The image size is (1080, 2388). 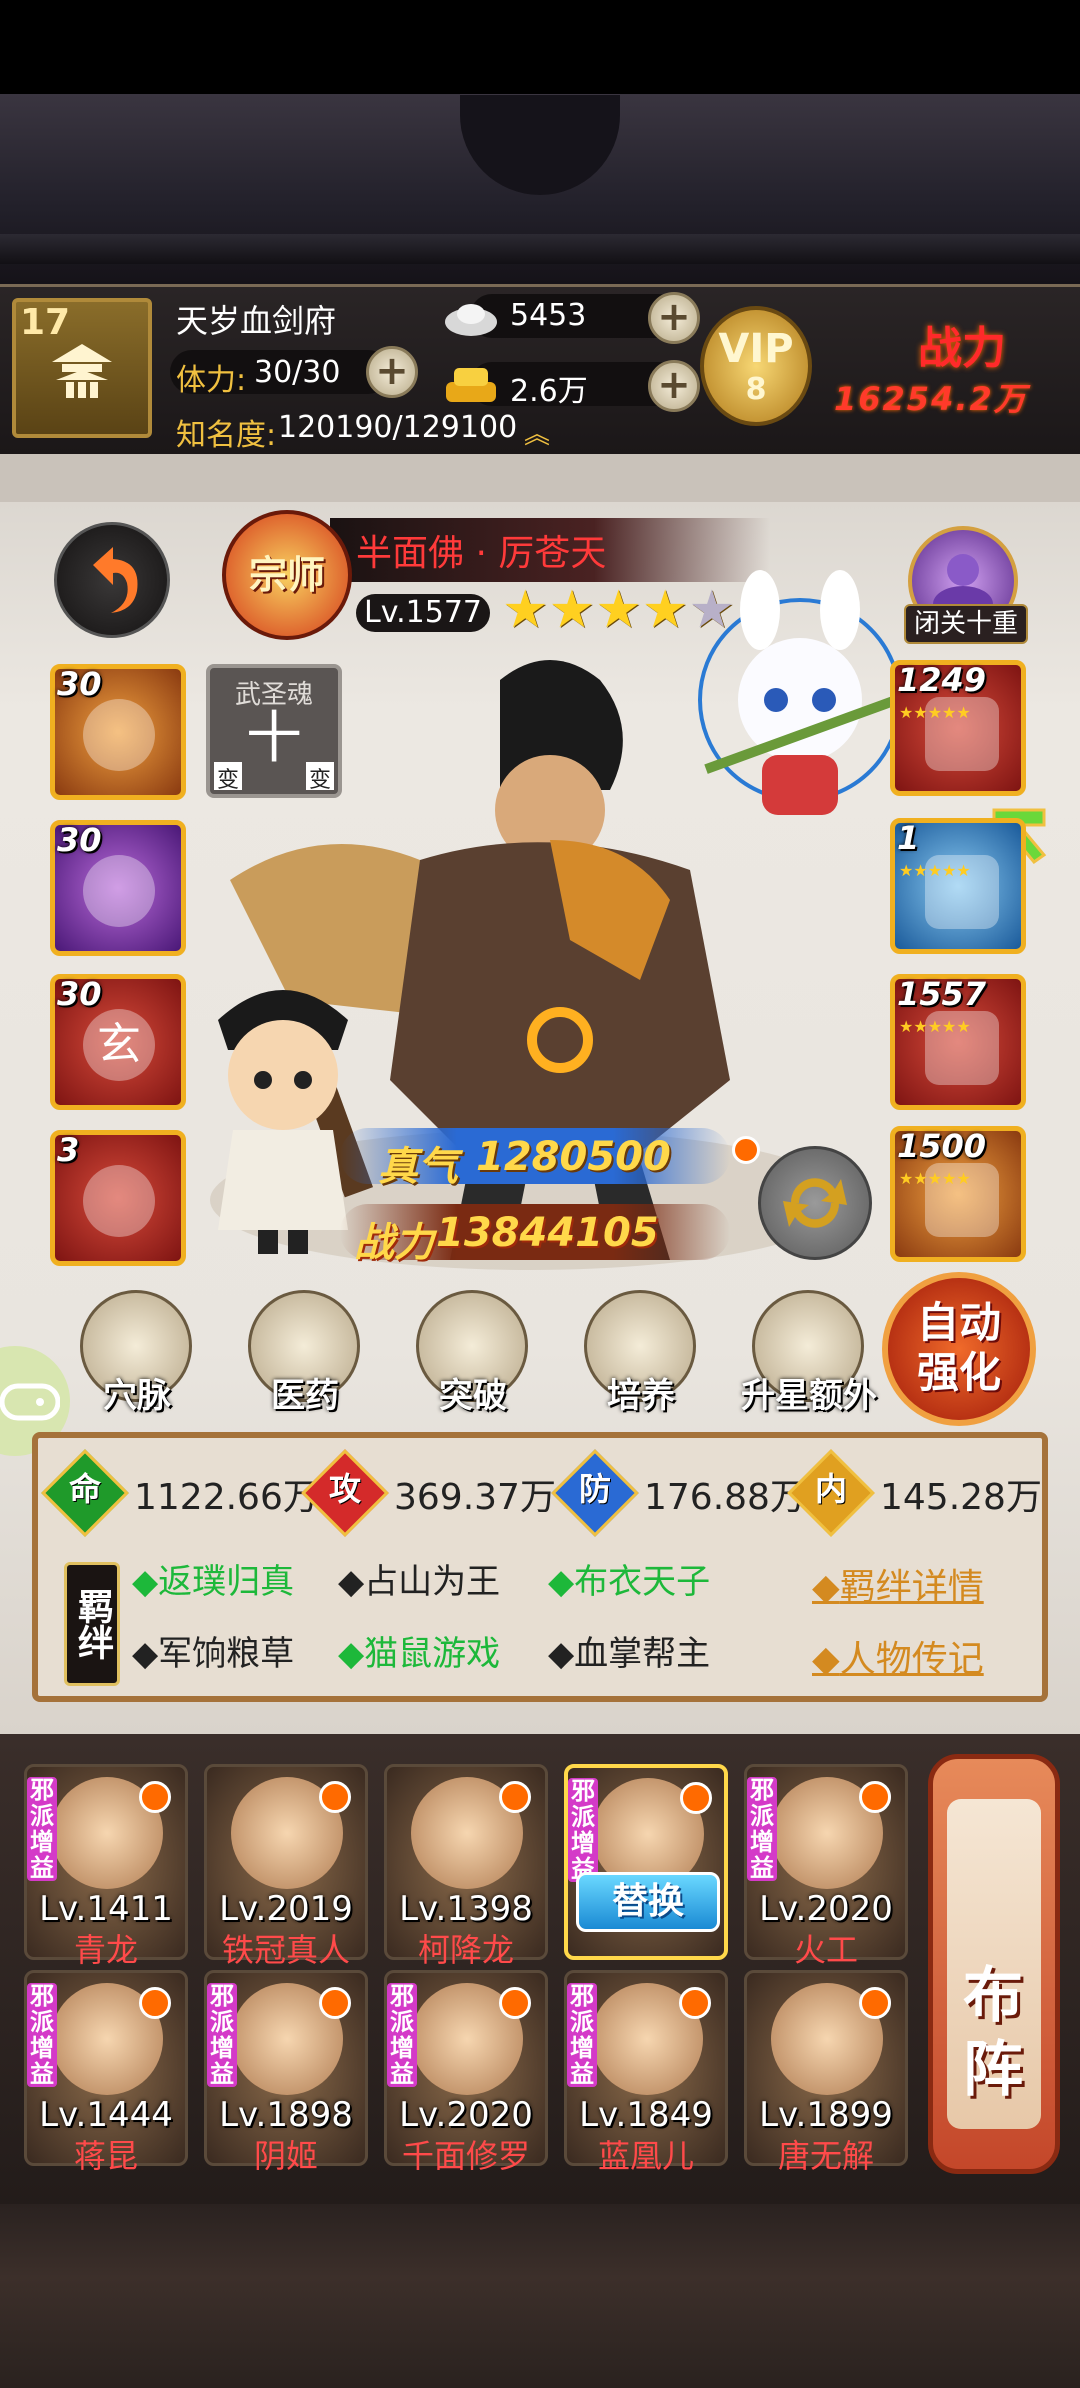 I want to click on member-level: Lv.1849, so click(x=646, y=2115).